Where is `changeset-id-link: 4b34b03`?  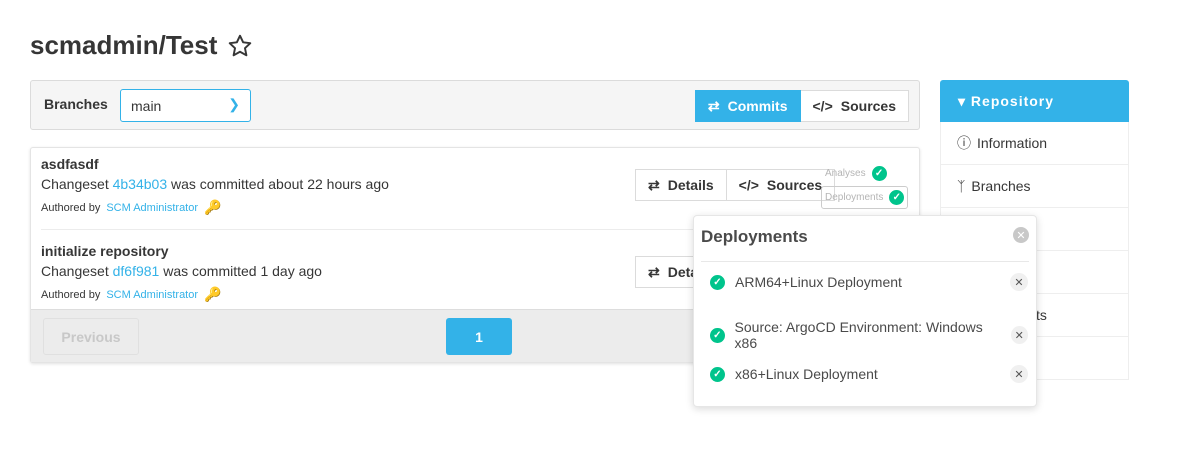
changeset-id-link: 4b34b03 is located at coordinates (140, 184).